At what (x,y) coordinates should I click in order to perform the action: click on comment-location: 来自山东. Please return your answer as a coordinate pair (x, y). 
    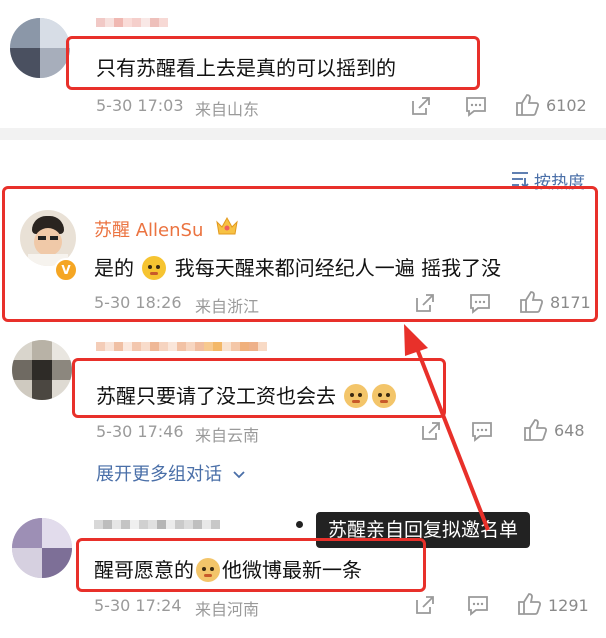
    Looking at the image, I should click on (227, 109).